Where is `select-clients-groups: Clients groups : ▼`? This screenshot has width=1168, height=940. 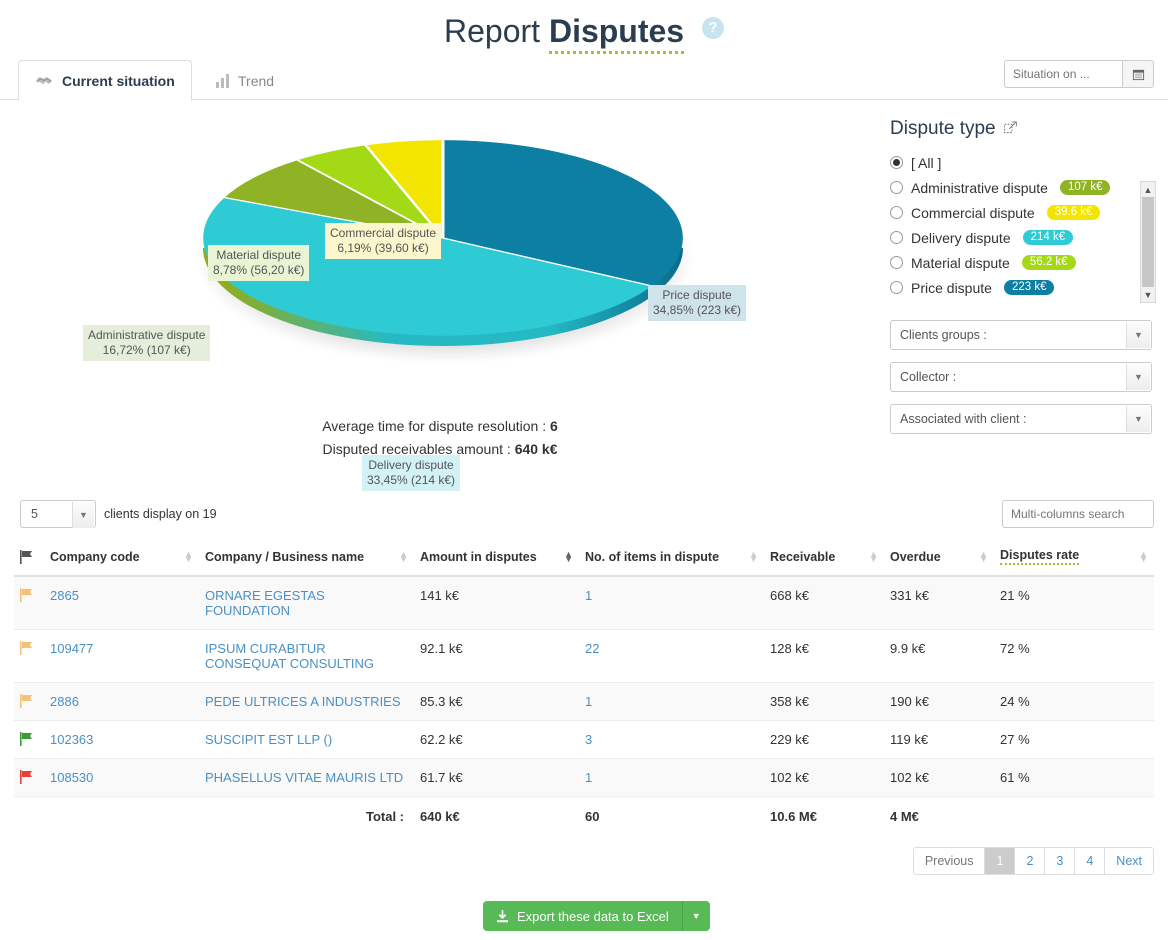 select-clients-groups: Clients groups : ▼ is located at coordinates (1021, 335).